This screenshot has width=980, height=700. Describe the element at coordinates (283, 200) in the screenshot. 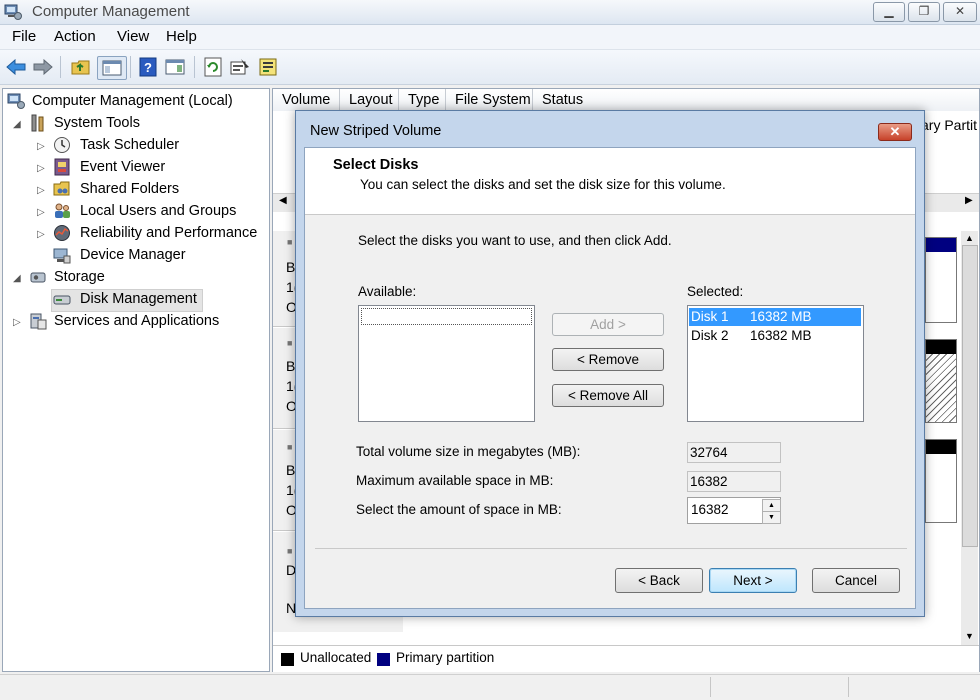

I see `scroll-left-icon: ◀` at that location.